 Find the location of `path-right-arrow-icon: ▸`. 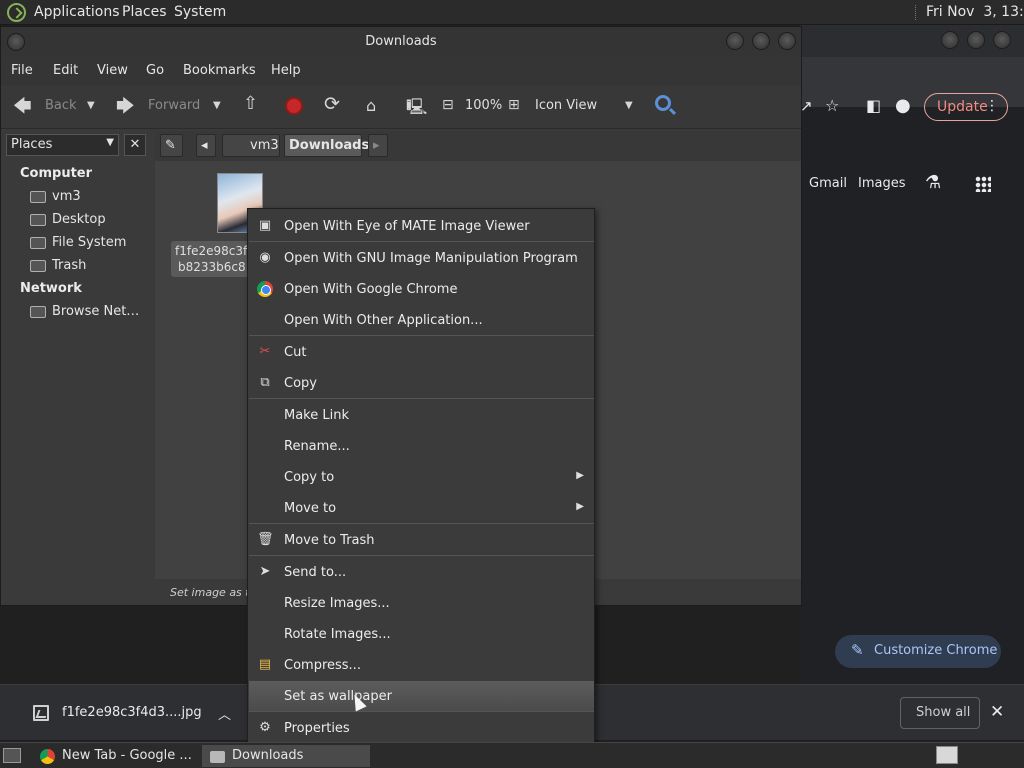

path-right-arrow-icon: ▸ is located at coordinates (378, 145).